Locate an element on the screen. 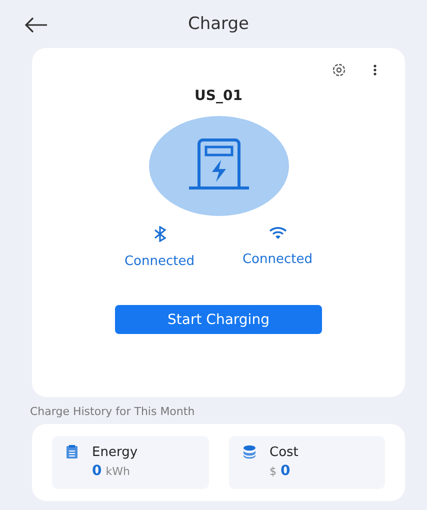 The image size is (427, 510). bluetooth-icon is located at coordinates (159, 234).